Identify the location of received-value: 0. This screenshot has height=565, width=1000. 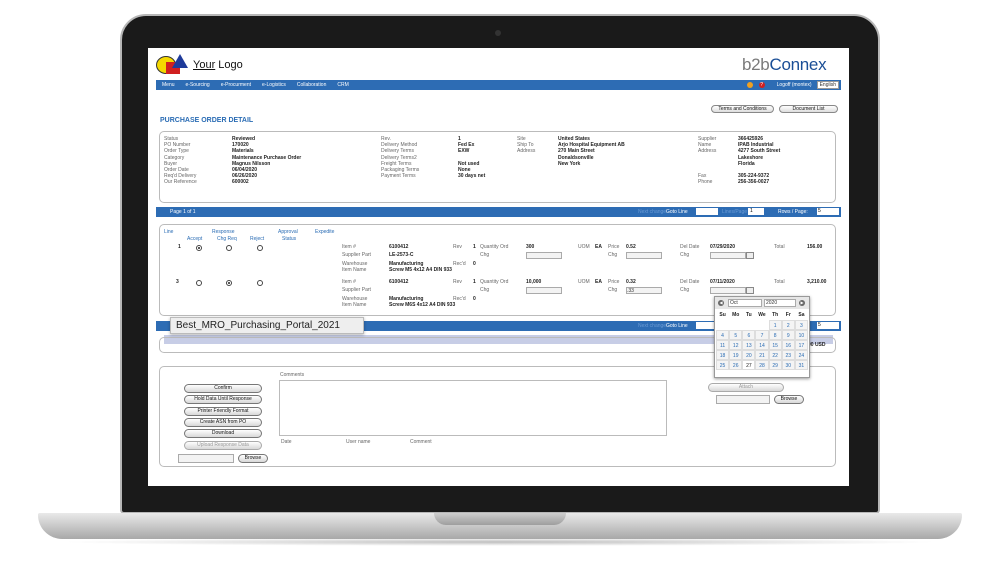
(474, 264).